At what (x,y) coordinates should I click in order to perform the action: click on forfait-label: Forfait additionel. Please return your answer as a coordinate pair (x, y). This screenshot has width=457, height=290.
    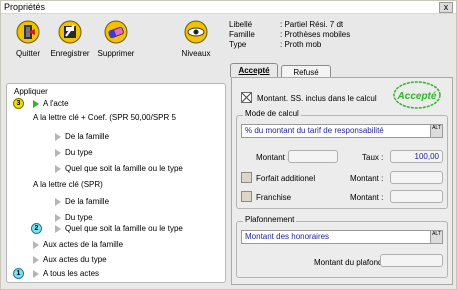
    Looking at the image, I should click on (286, 178).